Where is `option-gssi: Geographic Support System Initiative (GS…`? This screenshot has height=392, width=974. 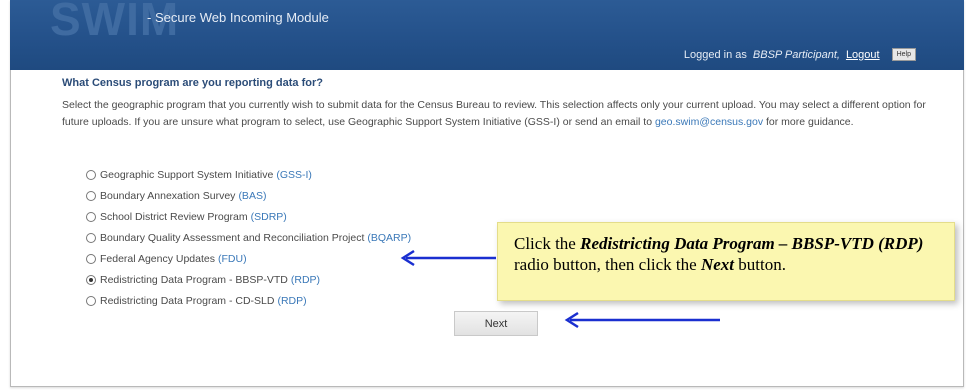 option-gssi: Geographic Support System Initiative (GS… is located at coordinates (248, 174).